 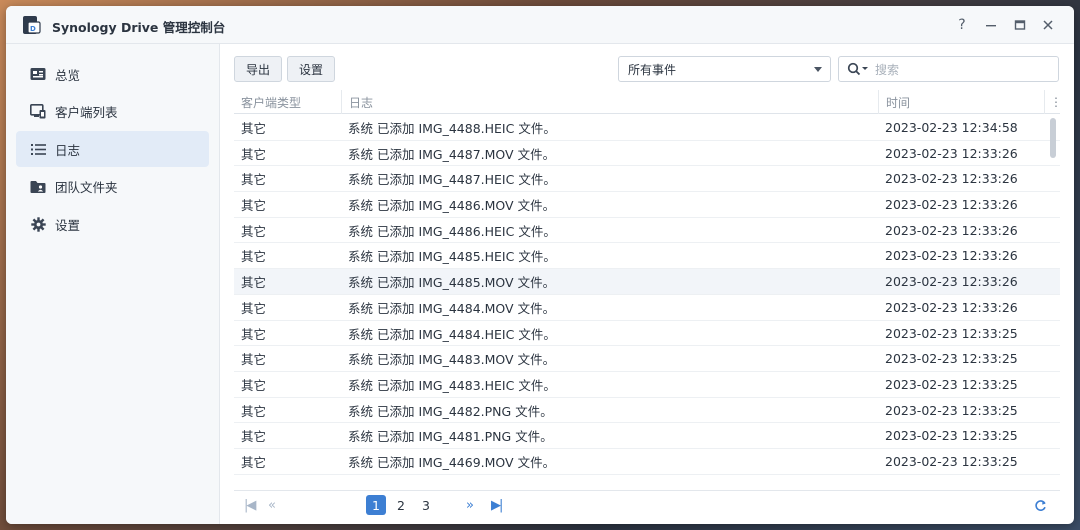 I want to click on cell-time: 2023-02-23 12:34:58, so click(x=951, y=127).